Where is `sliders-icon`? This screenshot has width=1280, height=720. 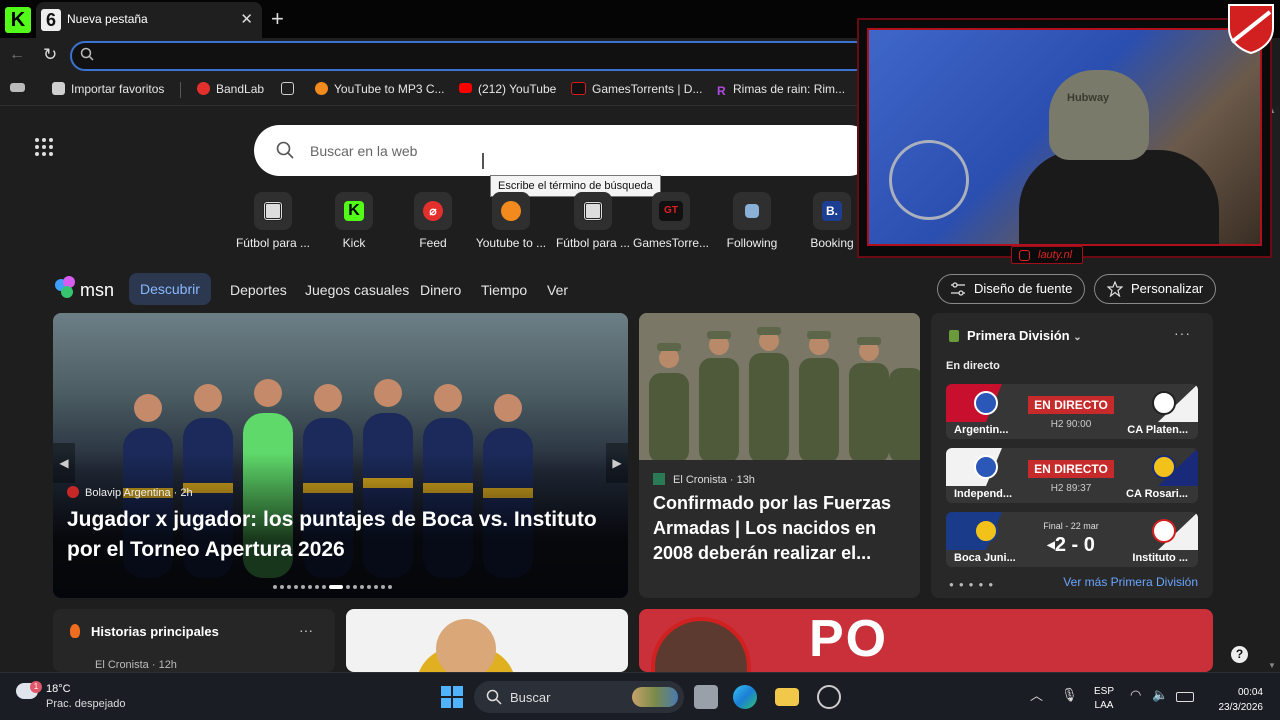 sliders-icon is located at coordinates (958, 289).